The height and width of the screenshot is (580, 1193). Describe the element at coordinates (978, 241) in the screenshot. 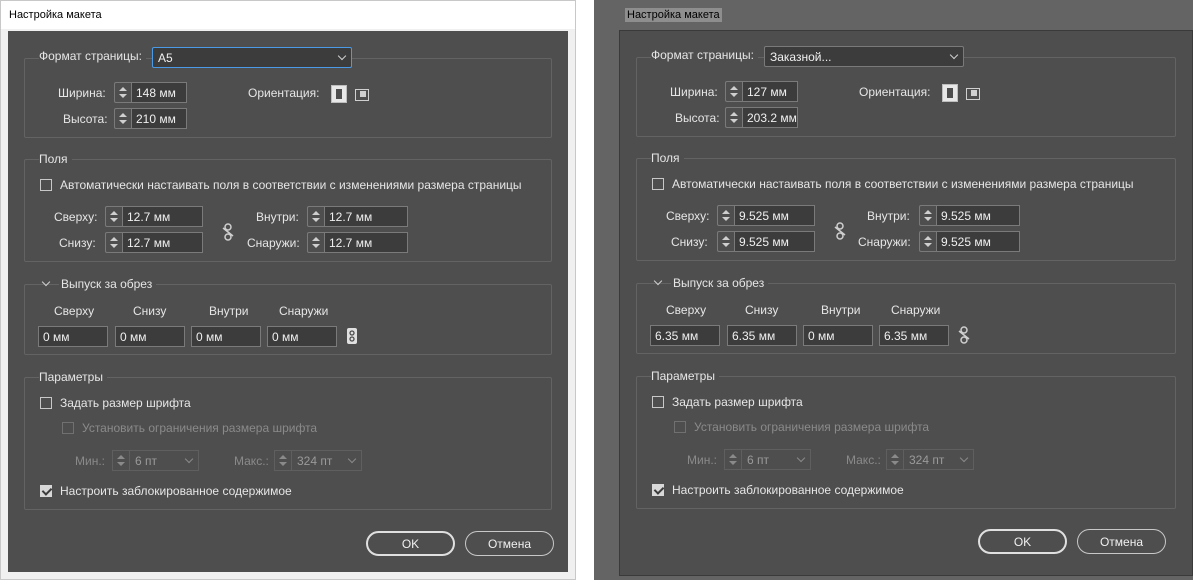

I see `margin-outside-field: 9.525 мм` at that location.